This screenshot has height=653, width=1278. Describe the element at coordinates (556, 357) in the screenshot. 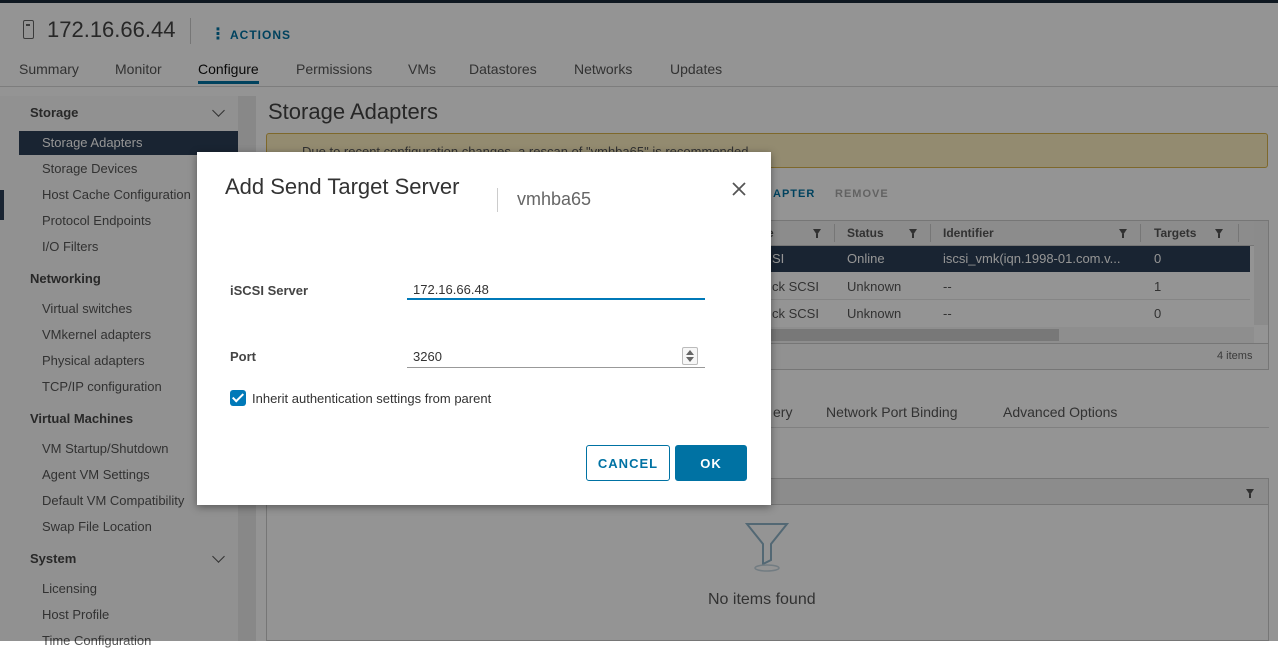

I see `port-input` at that location.